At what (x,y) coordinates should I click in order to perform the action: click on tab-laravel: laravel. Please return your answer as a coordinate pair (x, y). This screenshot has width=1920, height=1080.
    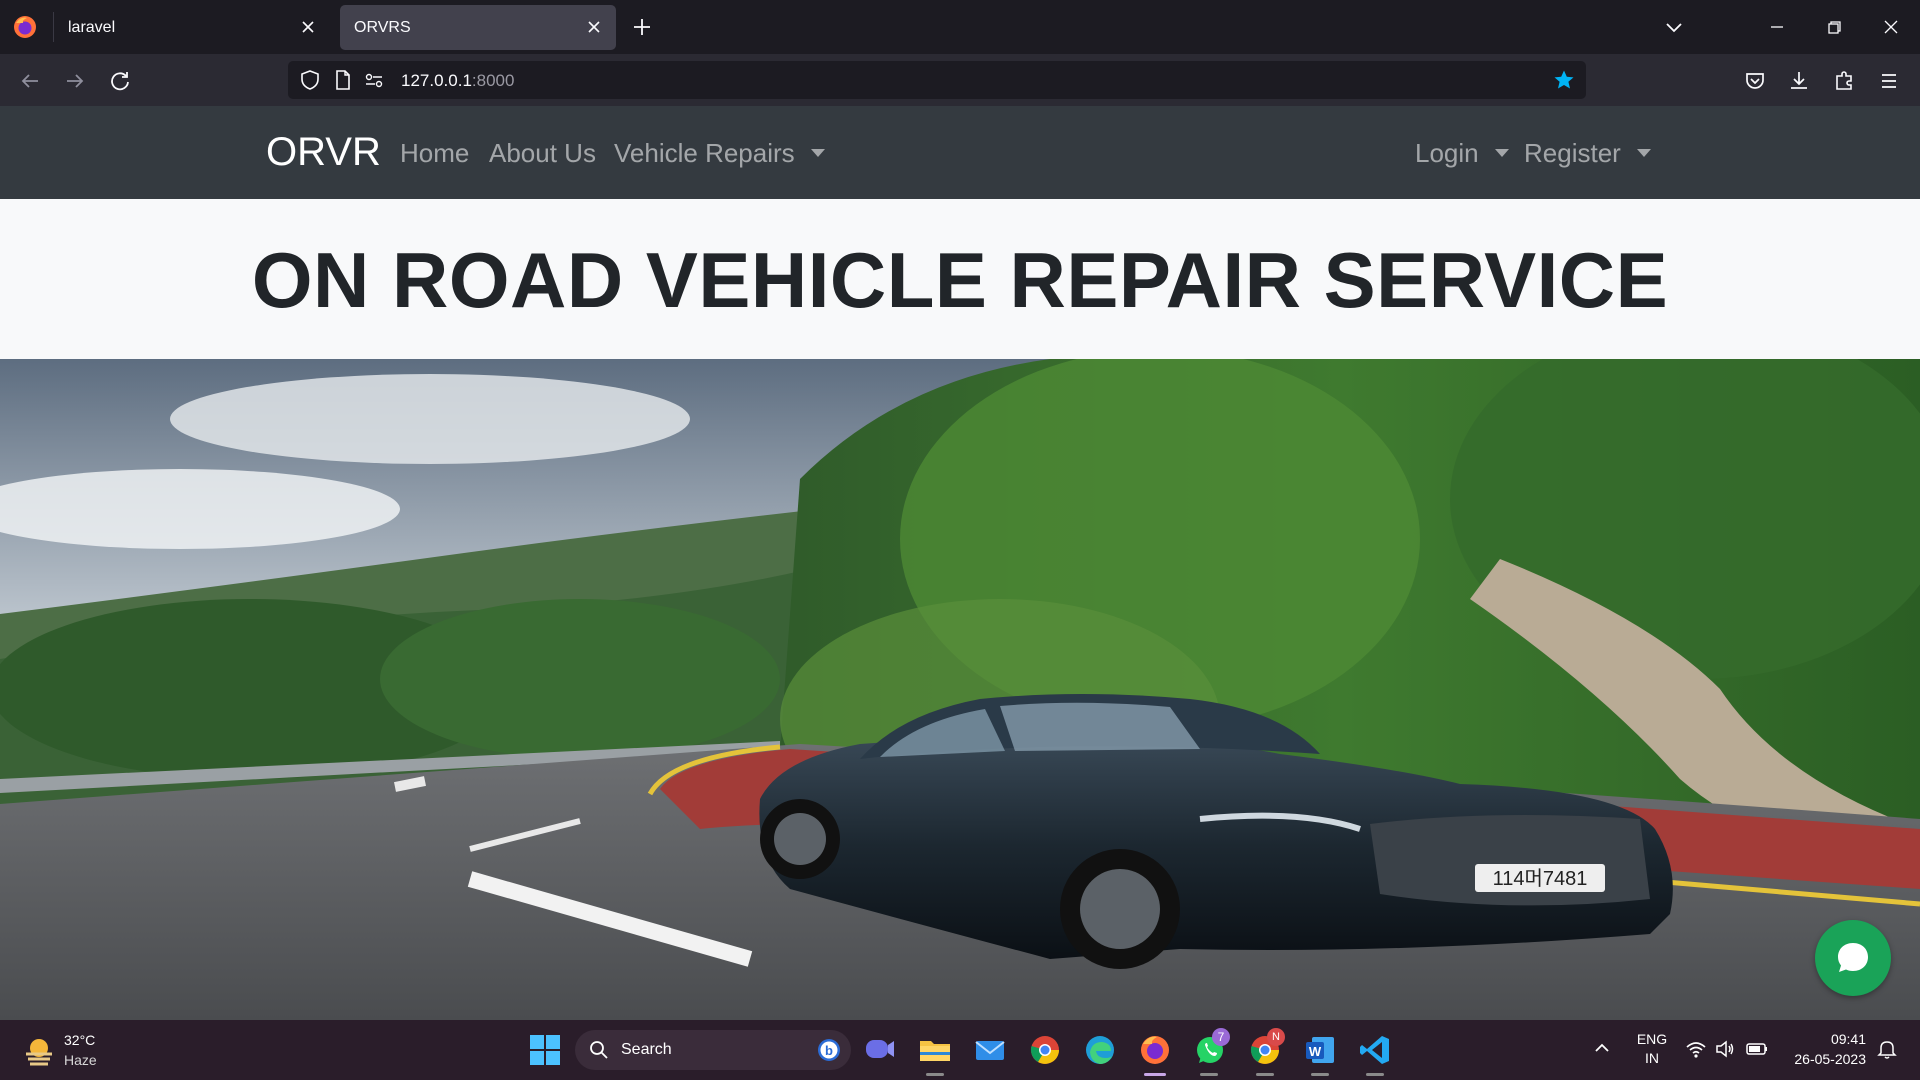
    Looking at the image, I should click on (192, 27).